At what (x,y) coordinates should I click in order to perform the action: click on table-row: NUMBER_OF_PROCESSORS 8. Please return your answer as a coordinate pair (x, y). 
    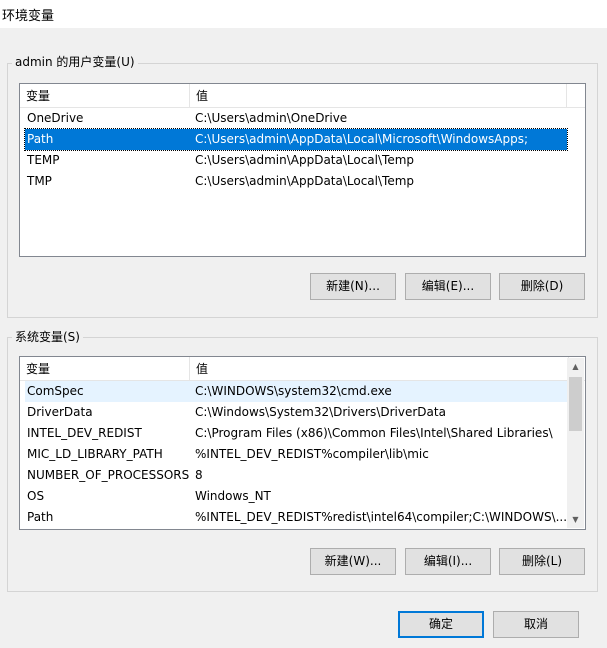
    Looking at the image, I should click on (296, 475).